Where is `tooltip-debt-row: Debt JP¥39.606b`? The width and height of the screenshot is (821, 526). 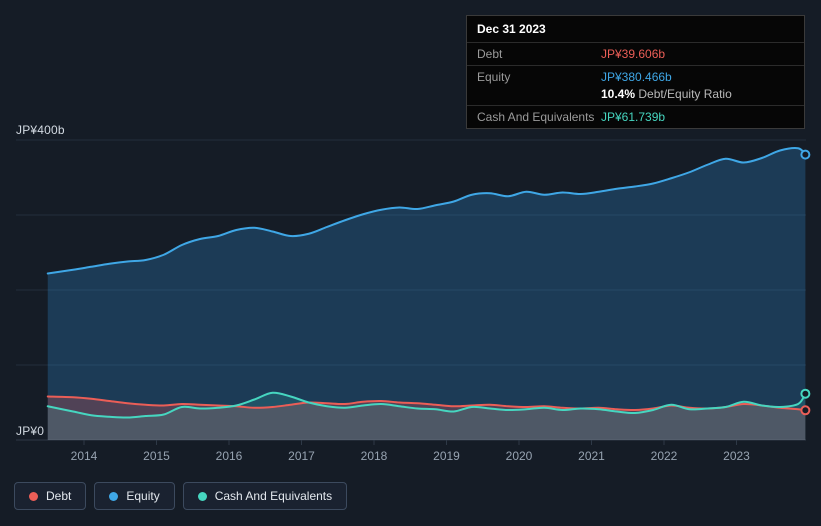 tooltip-debt-row: Debt JP¥39.606b is located at coordinates (635, 54).